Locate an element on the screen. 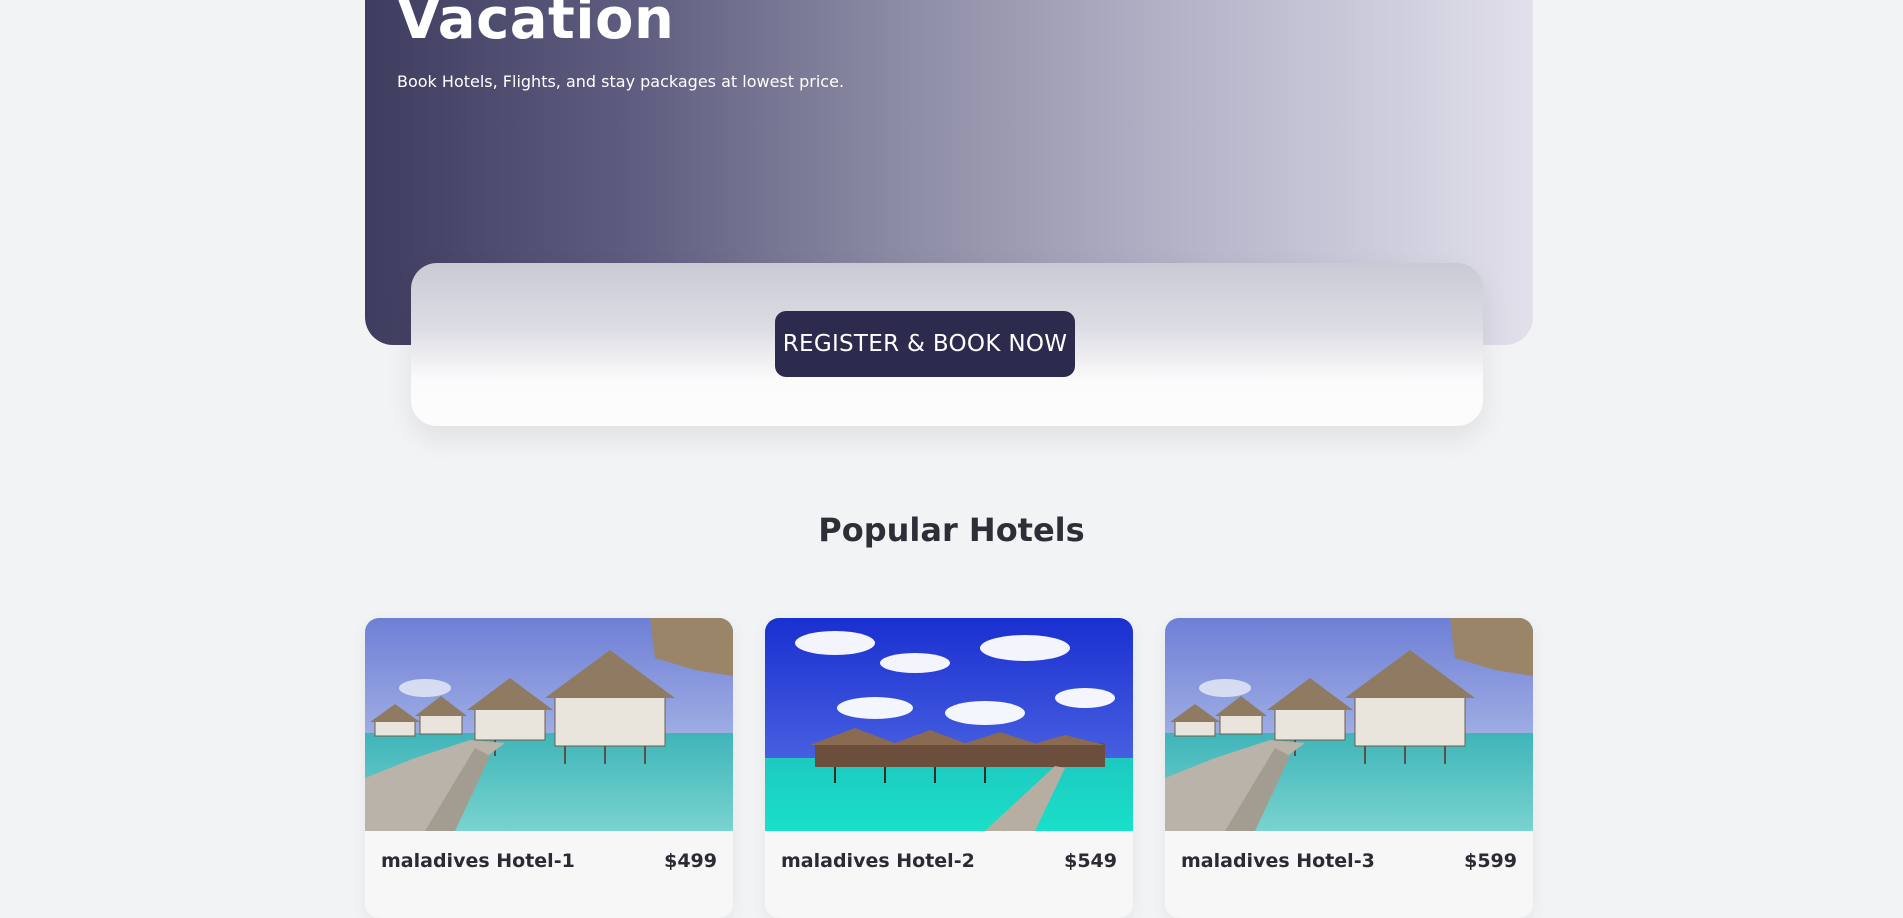  hero-title: Vacation is located at coordinates (536, 26).